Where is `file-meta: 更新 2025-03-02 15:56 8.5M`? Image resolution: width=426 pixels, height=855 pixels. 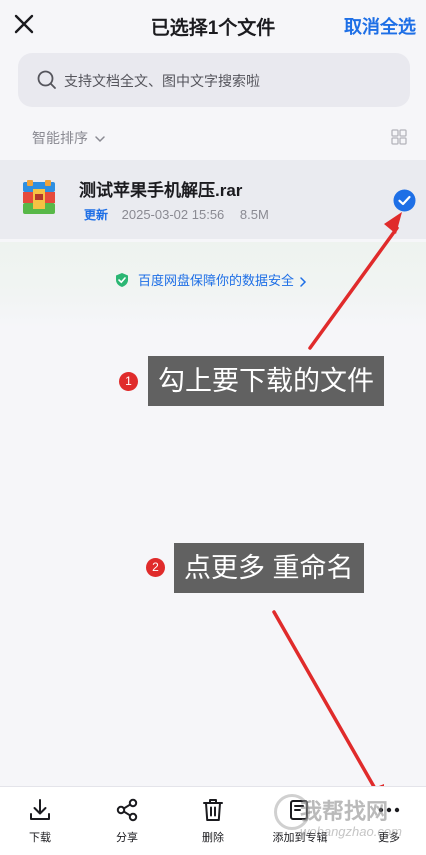
file-meta: 更新 2025-03-02 15:56 8.5M is located at coordinates (176, 214).